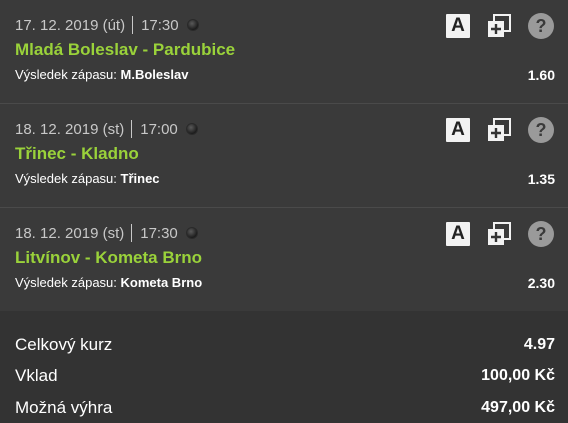 The height and width of the screenshot is (423, 568). Describe the element at coordinates (154, 74) in the screenshot. I see `selection: M.Boleslav` at that location.